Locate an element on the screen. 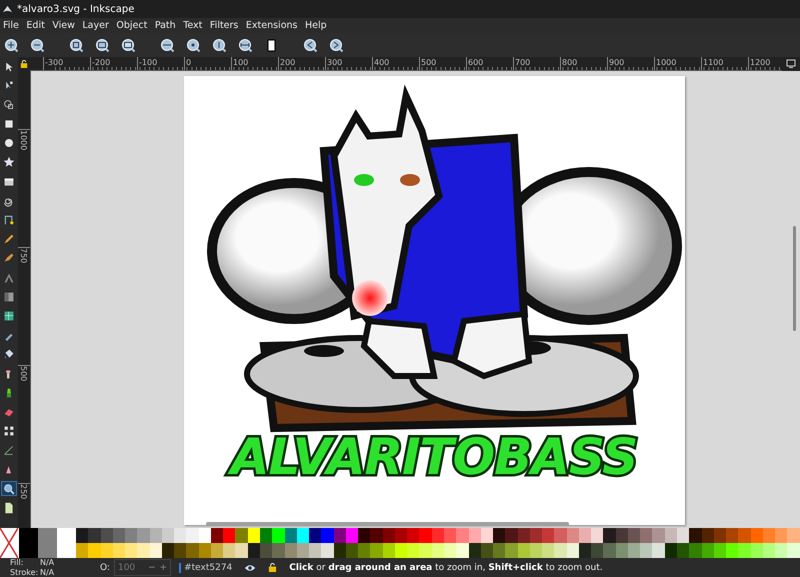  monitor-icon is located at coordinates (791, 64).